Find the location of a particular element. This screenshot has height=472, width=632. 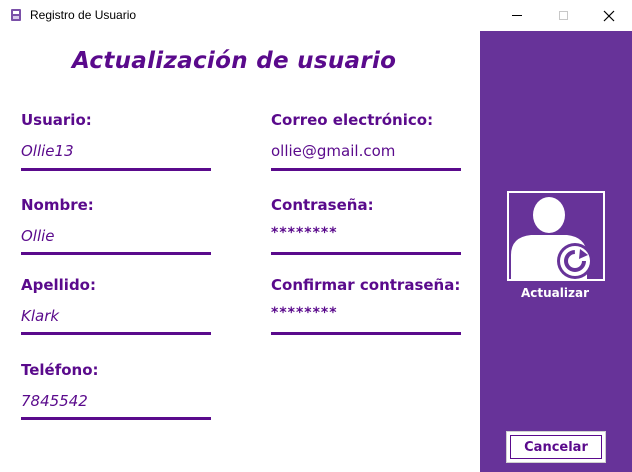

update-label: Actualizar is located at coordinates (555, 293).